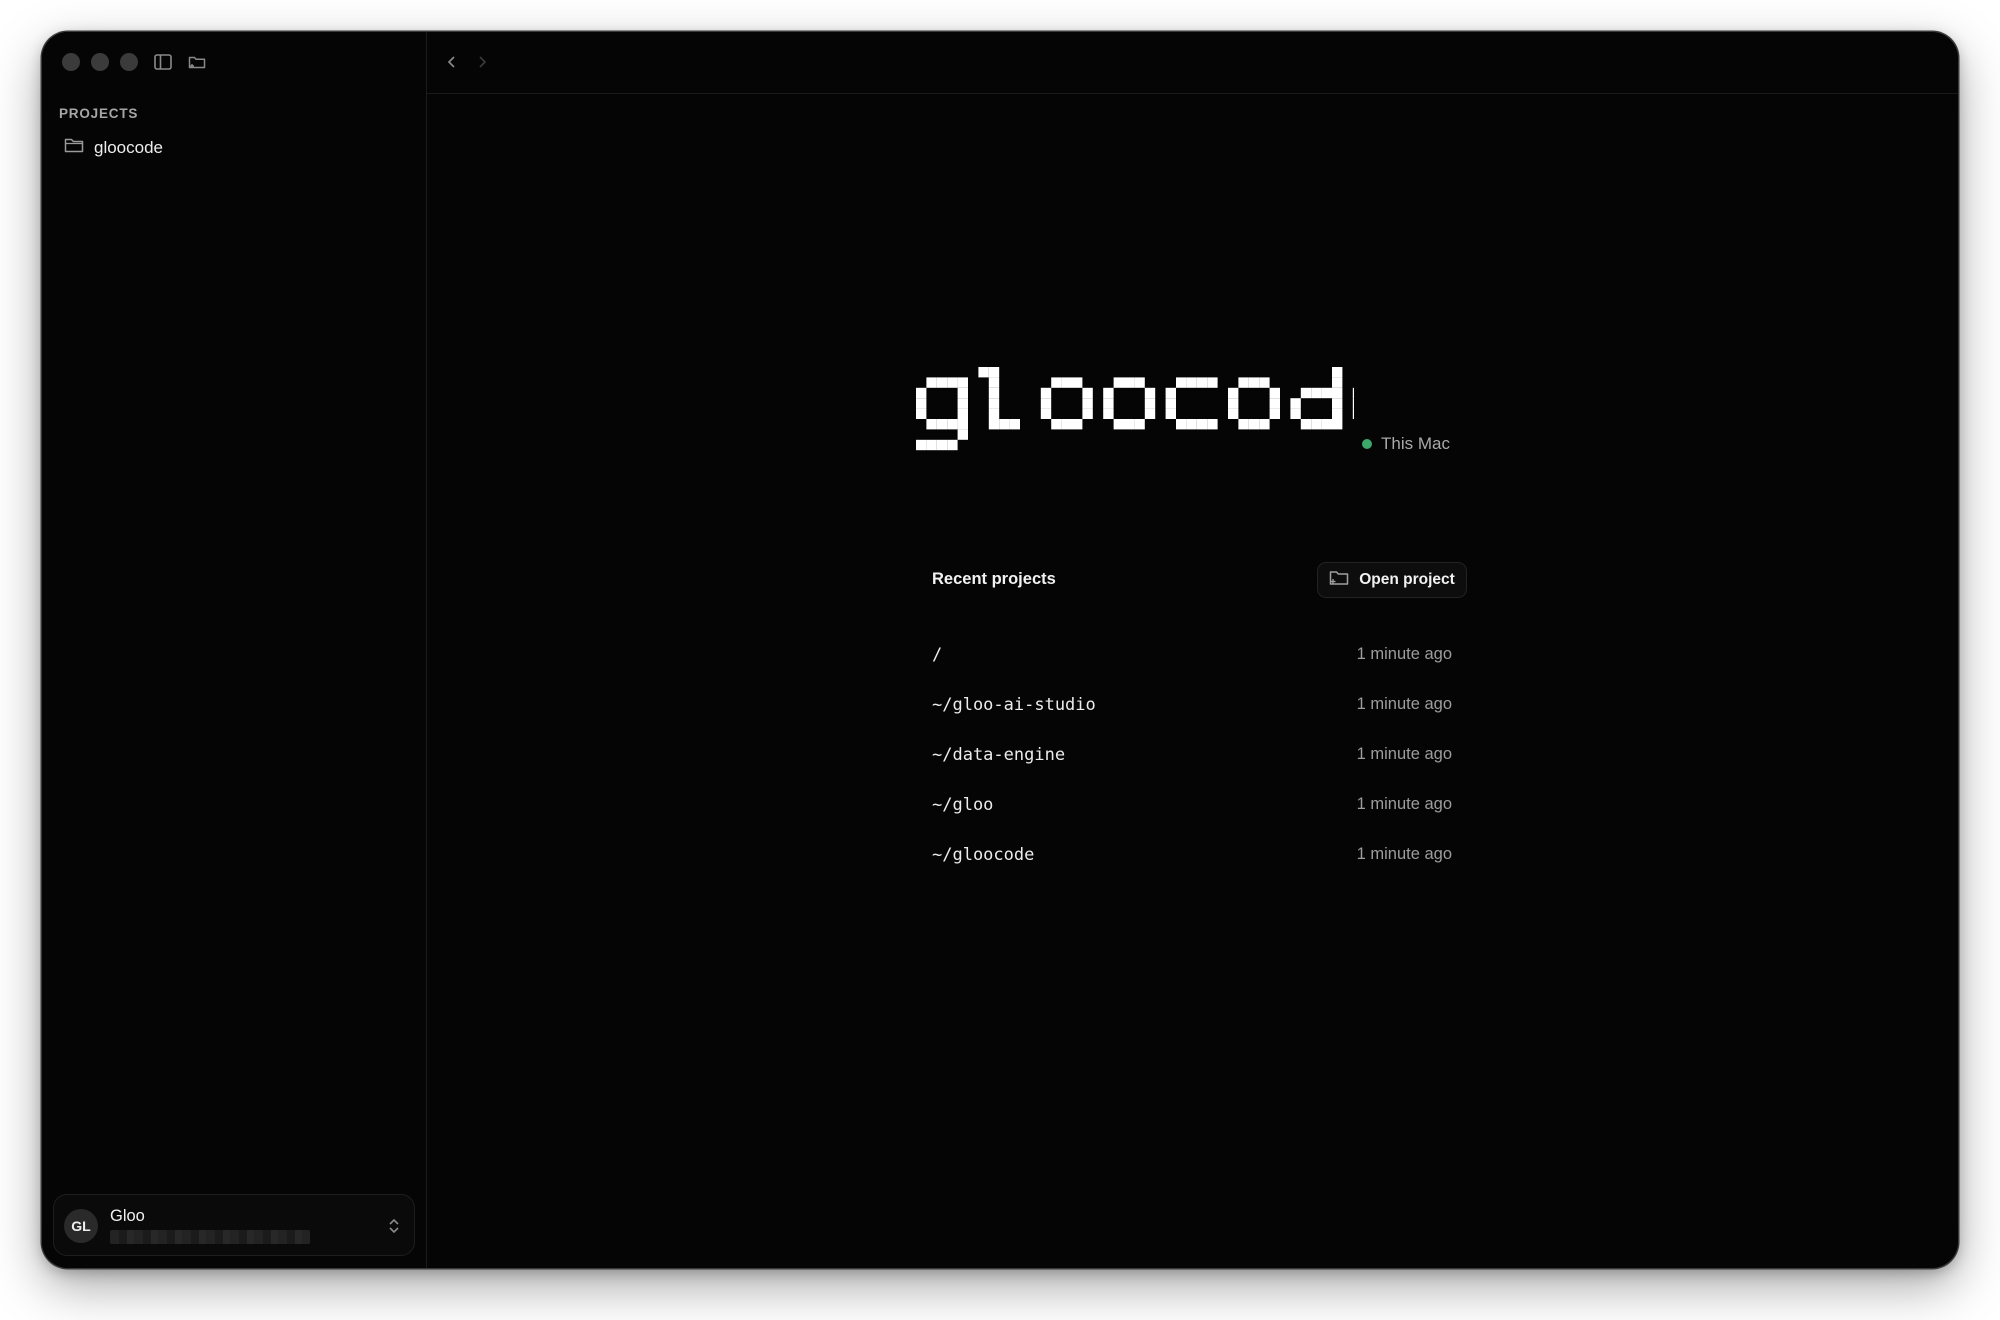 This screenshot has height=1320, width=2000. What do you see at coordinates (99, 113) in the screenshot?
I see `projects-section-label: PROJECTS` at bounding box center [99, 113].